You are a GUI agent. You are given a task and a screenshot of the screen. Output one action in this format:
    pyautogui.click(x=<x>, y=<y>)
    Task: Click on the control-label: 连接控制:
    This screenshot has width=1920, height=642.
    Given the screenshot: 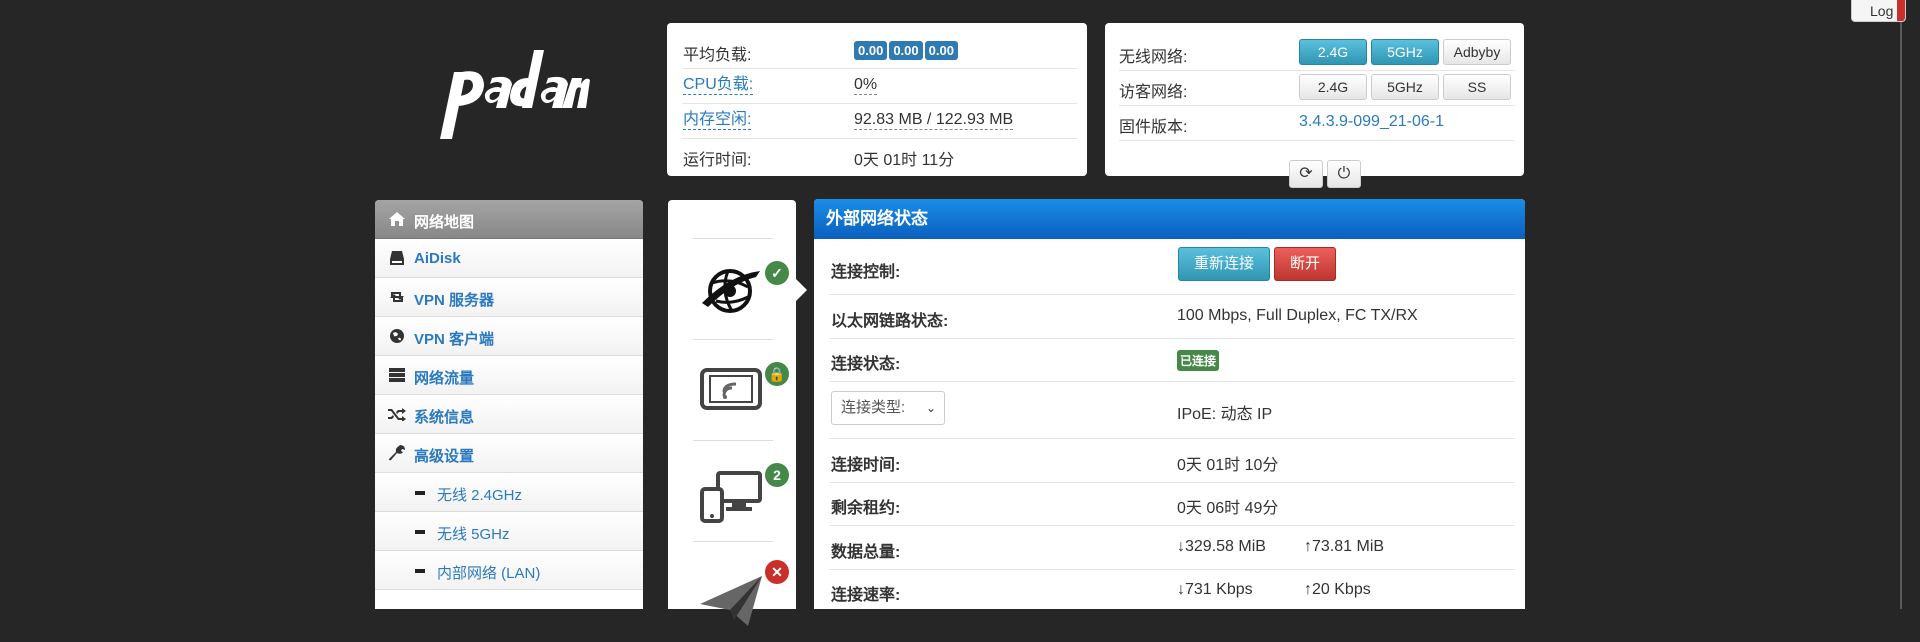 What is the action you would take?
    pyautogui.click(x=866, y=272)
    